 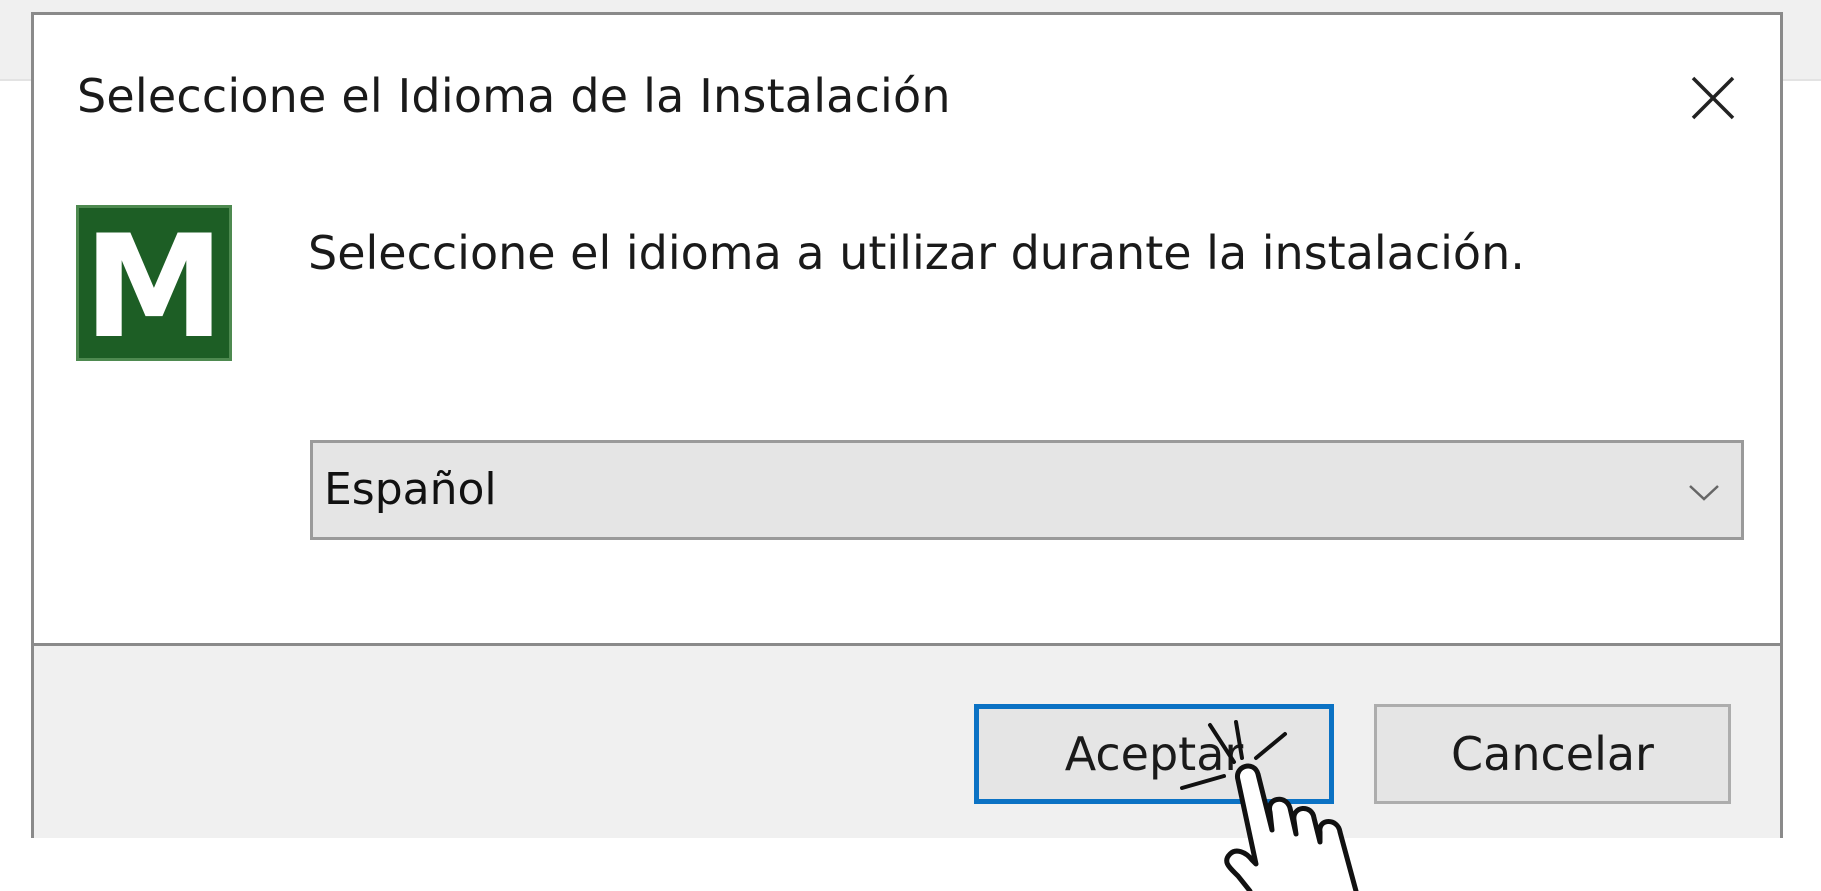 I want to click on language-dropdown: Español, so click(x=1027, y=490).